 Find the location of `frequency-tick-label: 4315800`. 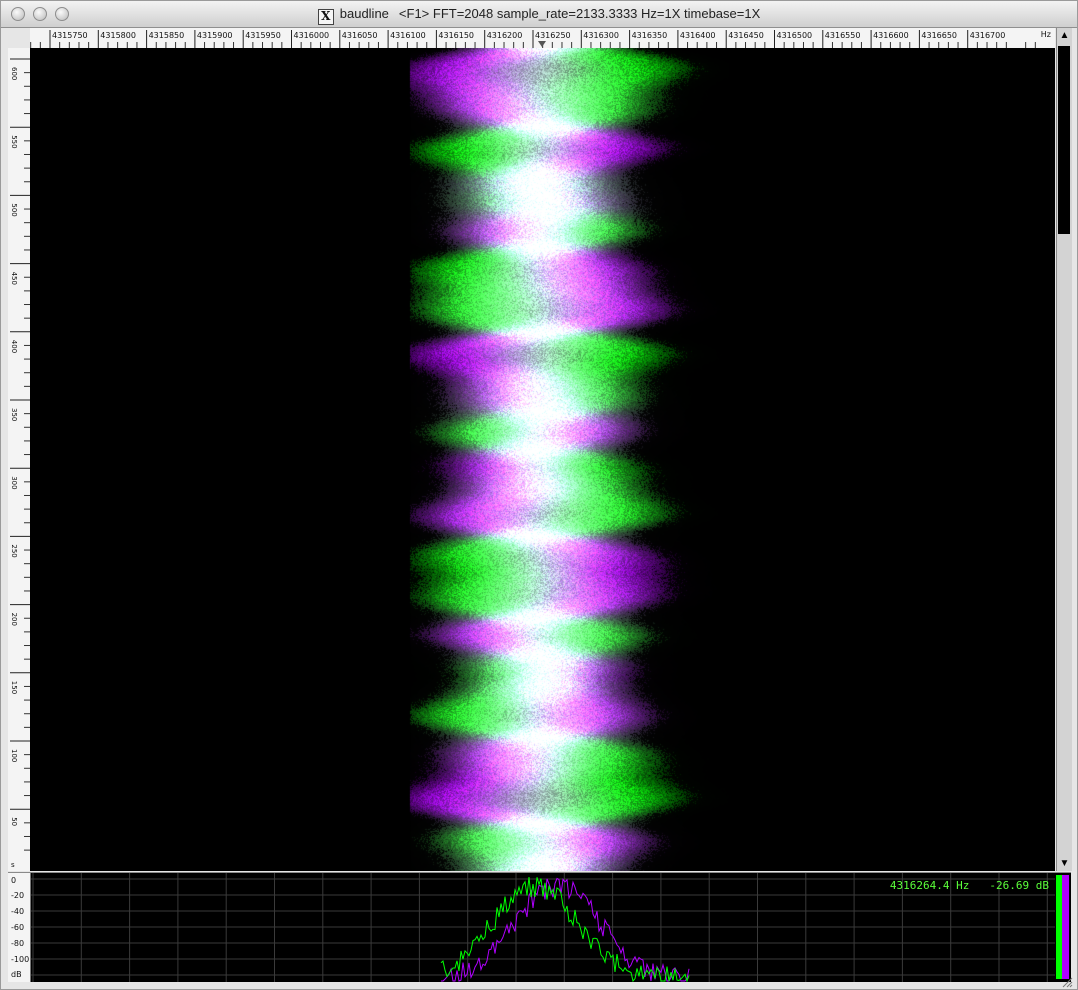

frequency-tick-label: 4315800 is located at coordinates (118, 35).